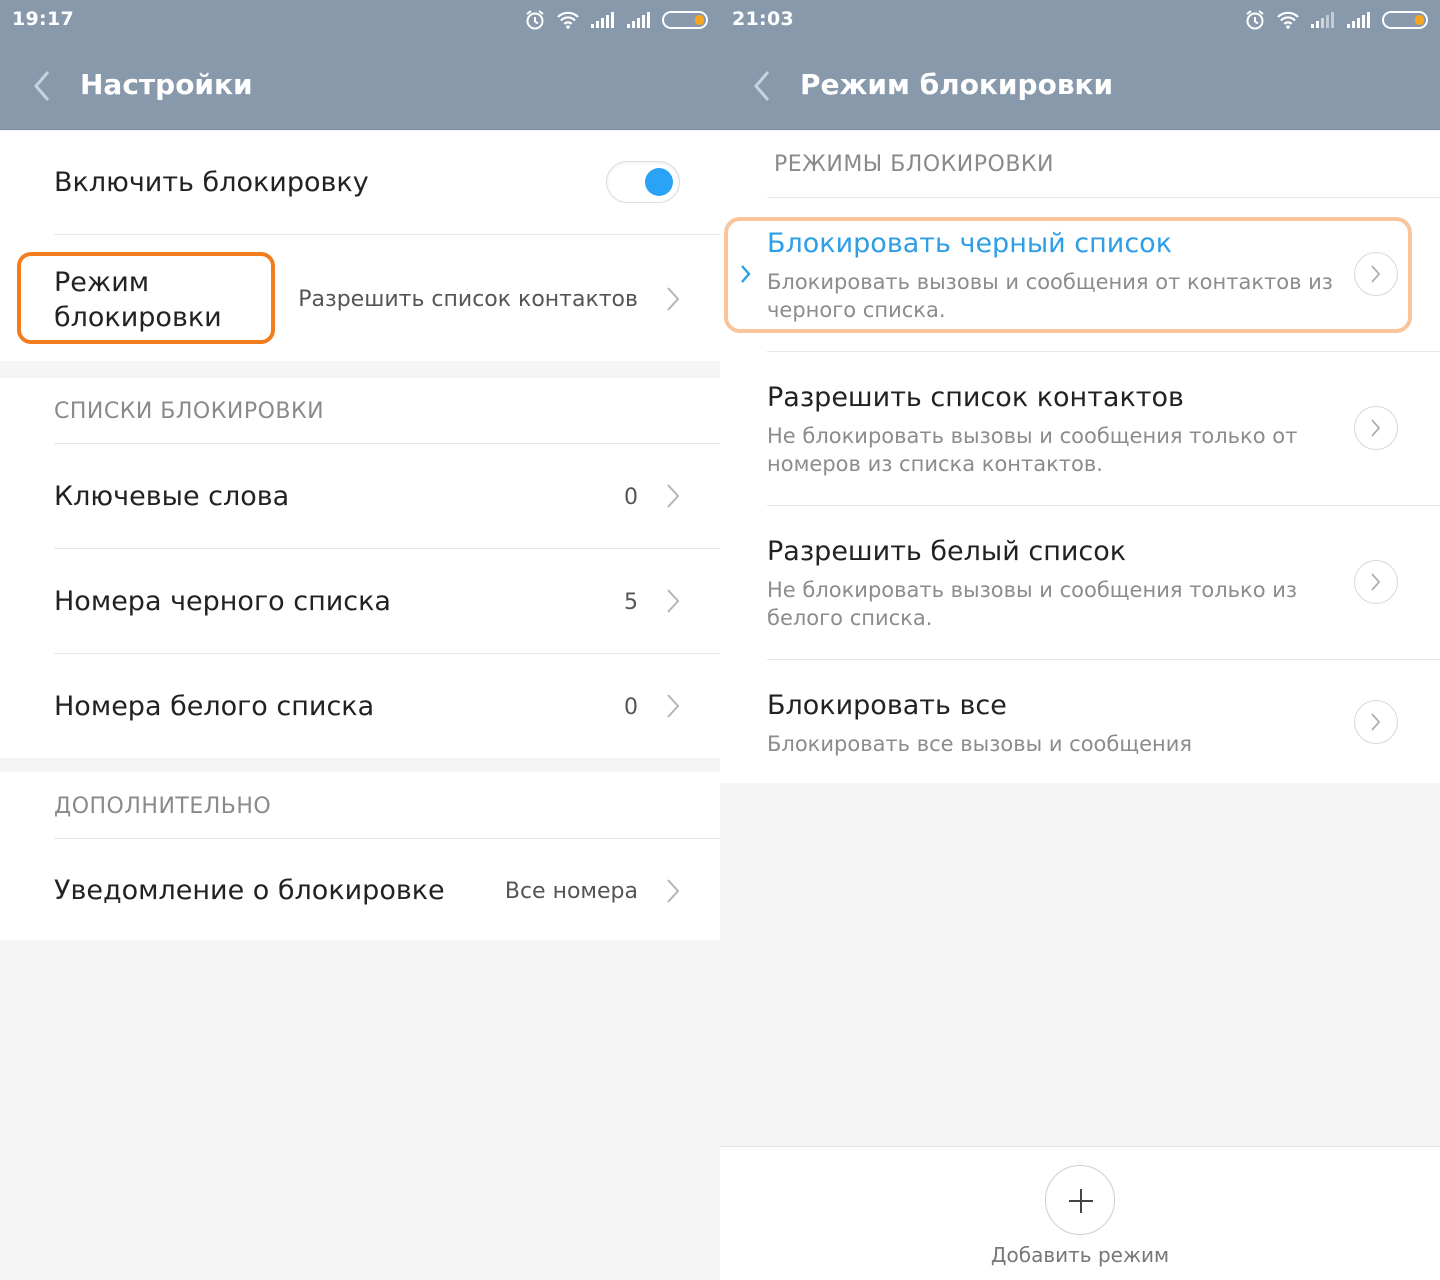  Describe the element at coordinates (659, 182) in the screenshot. I see `toggle-knob` at that location.